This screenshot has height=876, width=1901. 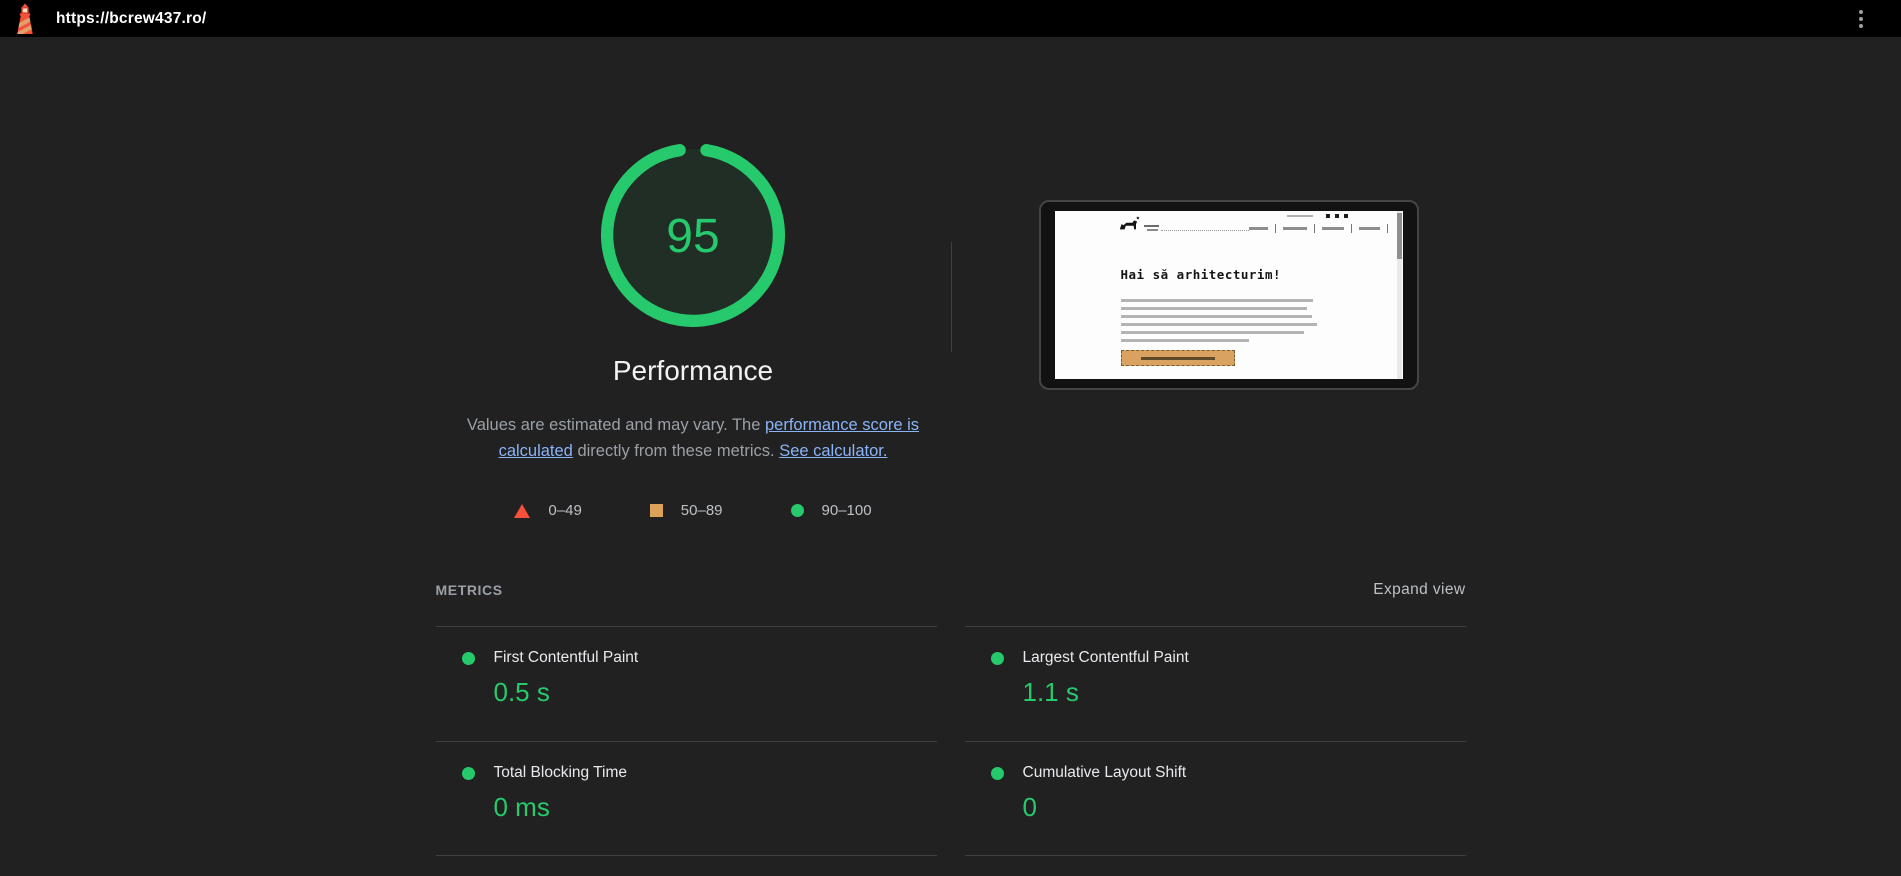 What do you see at coordinates (1318, 228) in the screenshot?
I see `site-nav` at bounding box center [1318, 228].